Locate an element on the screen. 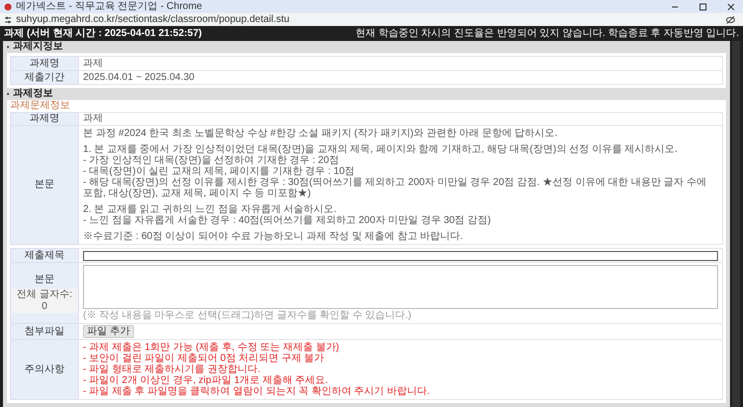 Image resolution: width=743 pixels, height=407 pixels. maximize-icon is located at coordinates (703, 6).